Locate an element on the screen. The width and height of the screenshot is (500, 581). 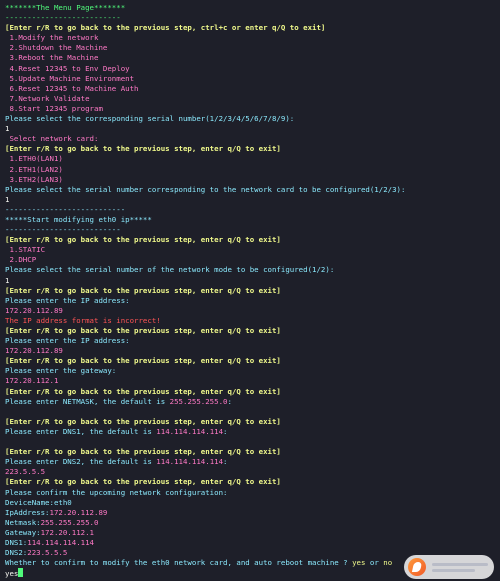
terminal-line: Please enter the gateway: is located at coordinates (250, 371).